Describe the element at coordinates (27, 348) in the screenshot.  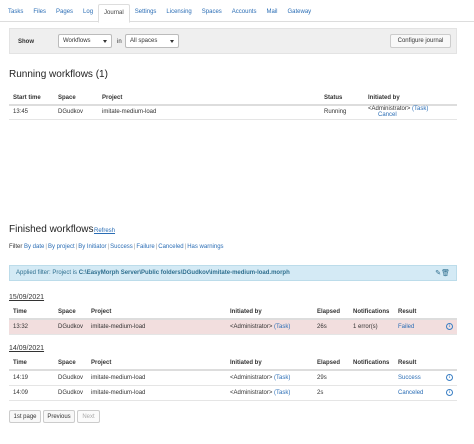
I see `date-group-heading: 14/09/2021` at that location.